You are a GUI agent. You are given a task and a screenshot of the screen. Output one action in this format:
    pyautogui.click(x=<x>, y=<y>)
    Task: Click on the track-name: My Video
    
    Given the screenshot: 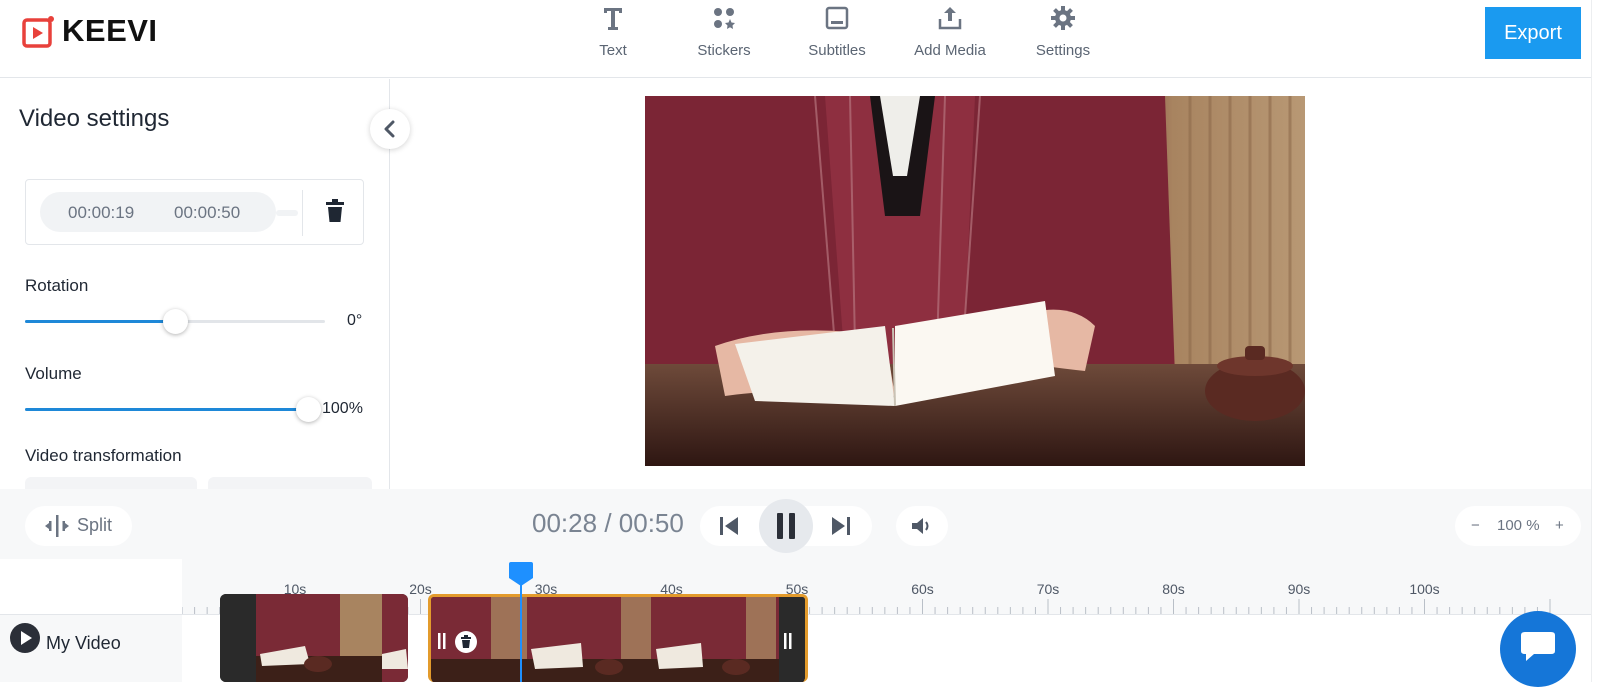 What is the action you would take?
    pyautogui.click(x=83, y=643)
    